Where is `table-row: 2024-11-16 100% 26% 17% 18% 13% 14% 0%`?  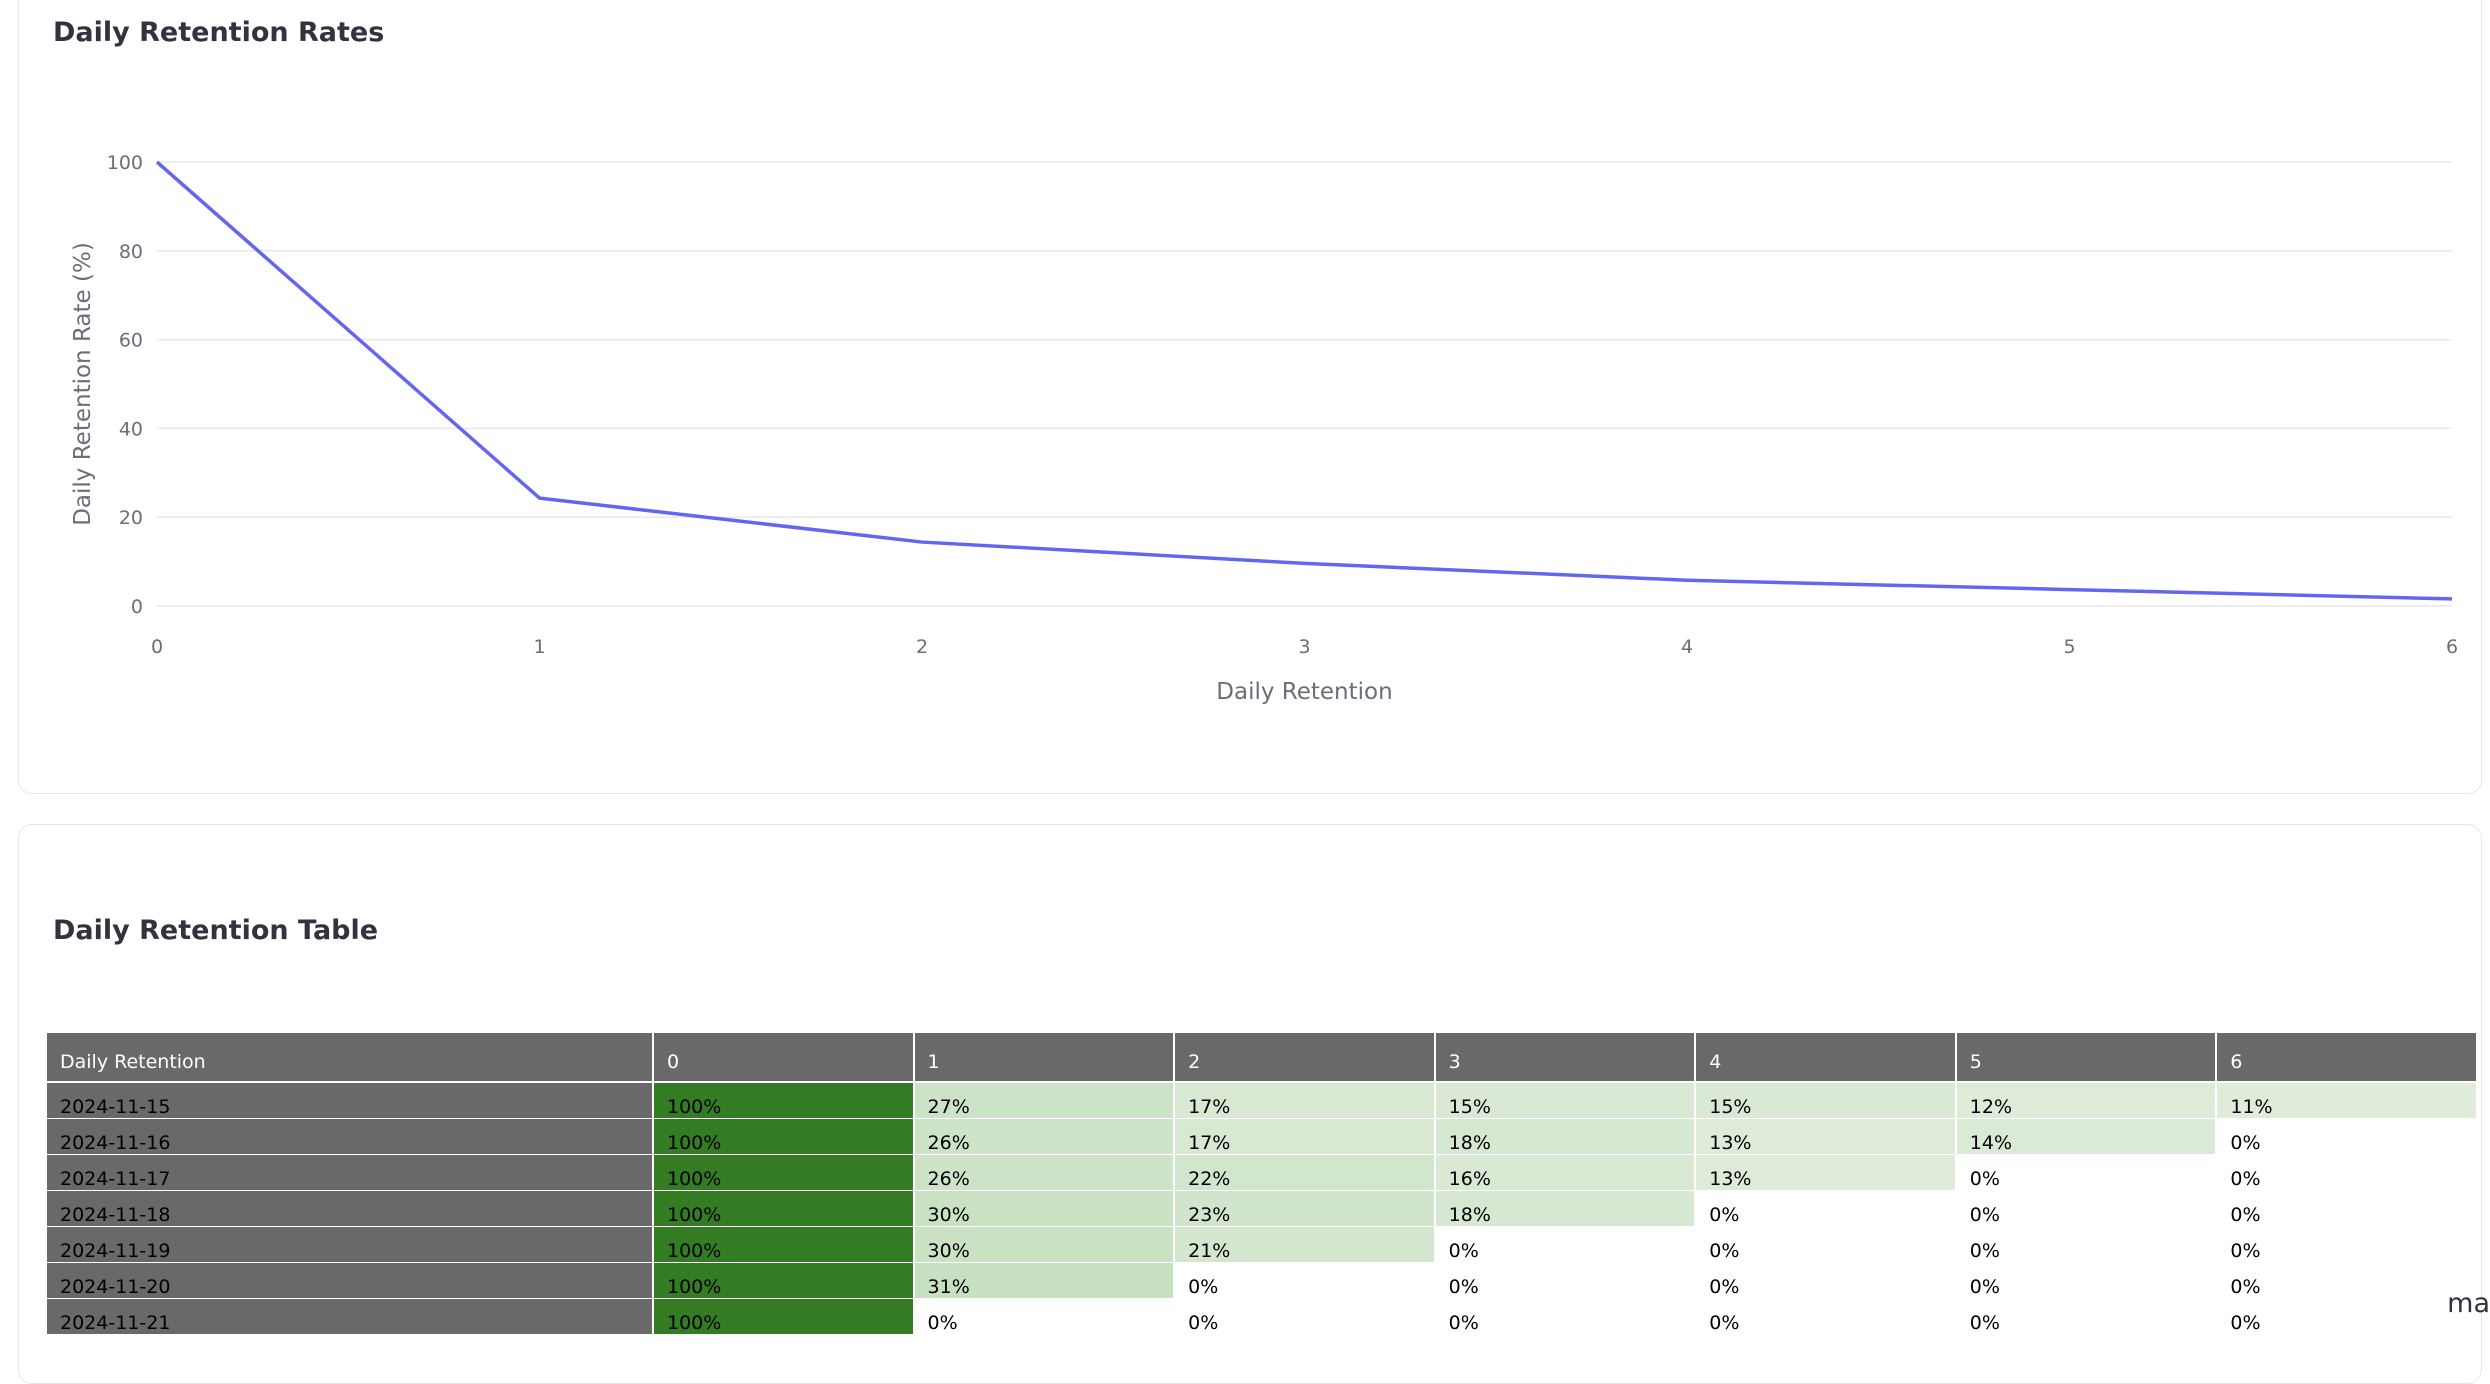 table-row: 2024-11-16 100% 26% 17% 18% 13% 14% 0% is located at coordinates (1262, 1137).